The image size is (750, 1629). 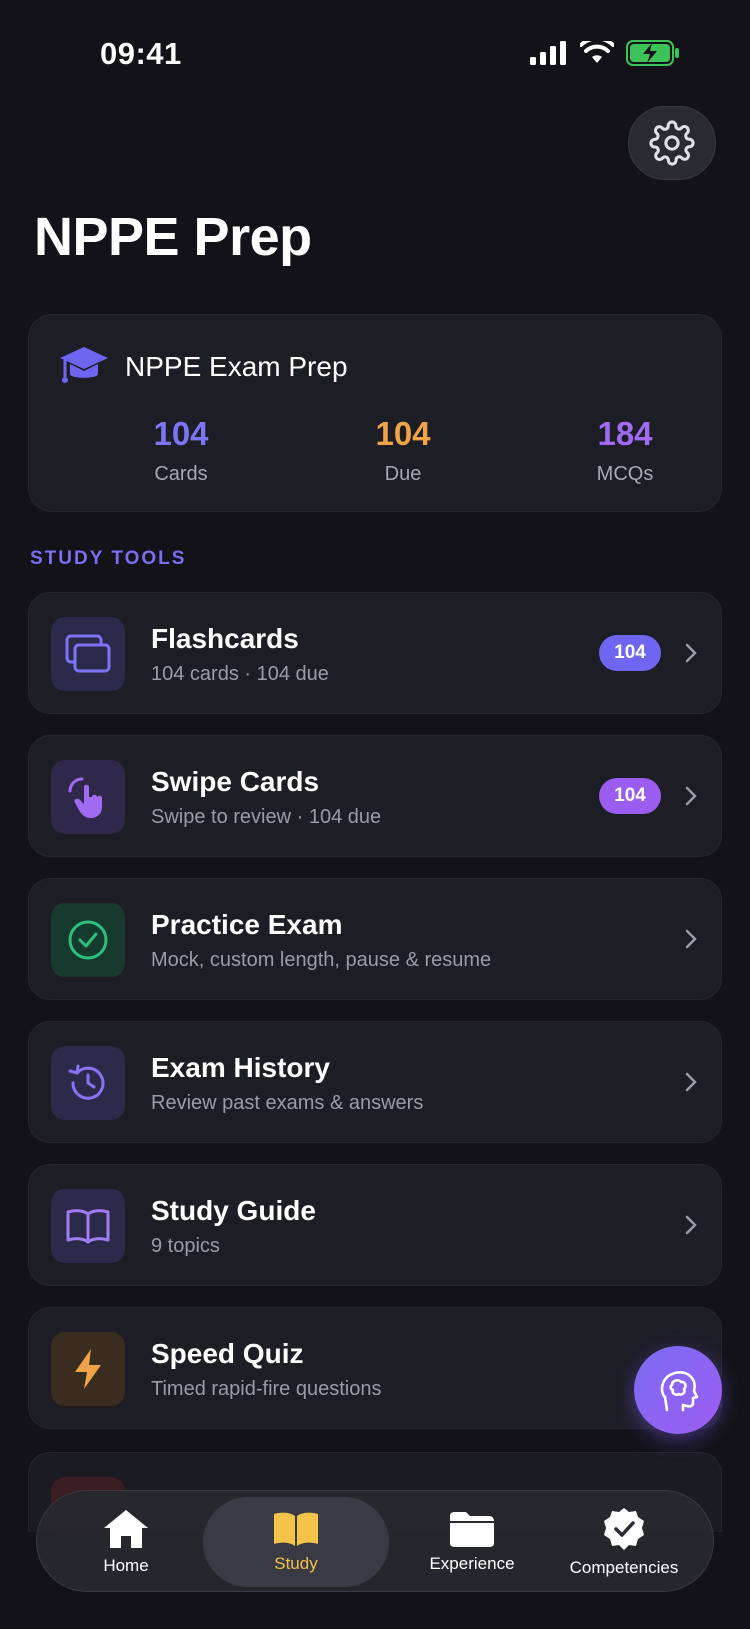 I want to click on home-icon, so click(x=126, y=1529).